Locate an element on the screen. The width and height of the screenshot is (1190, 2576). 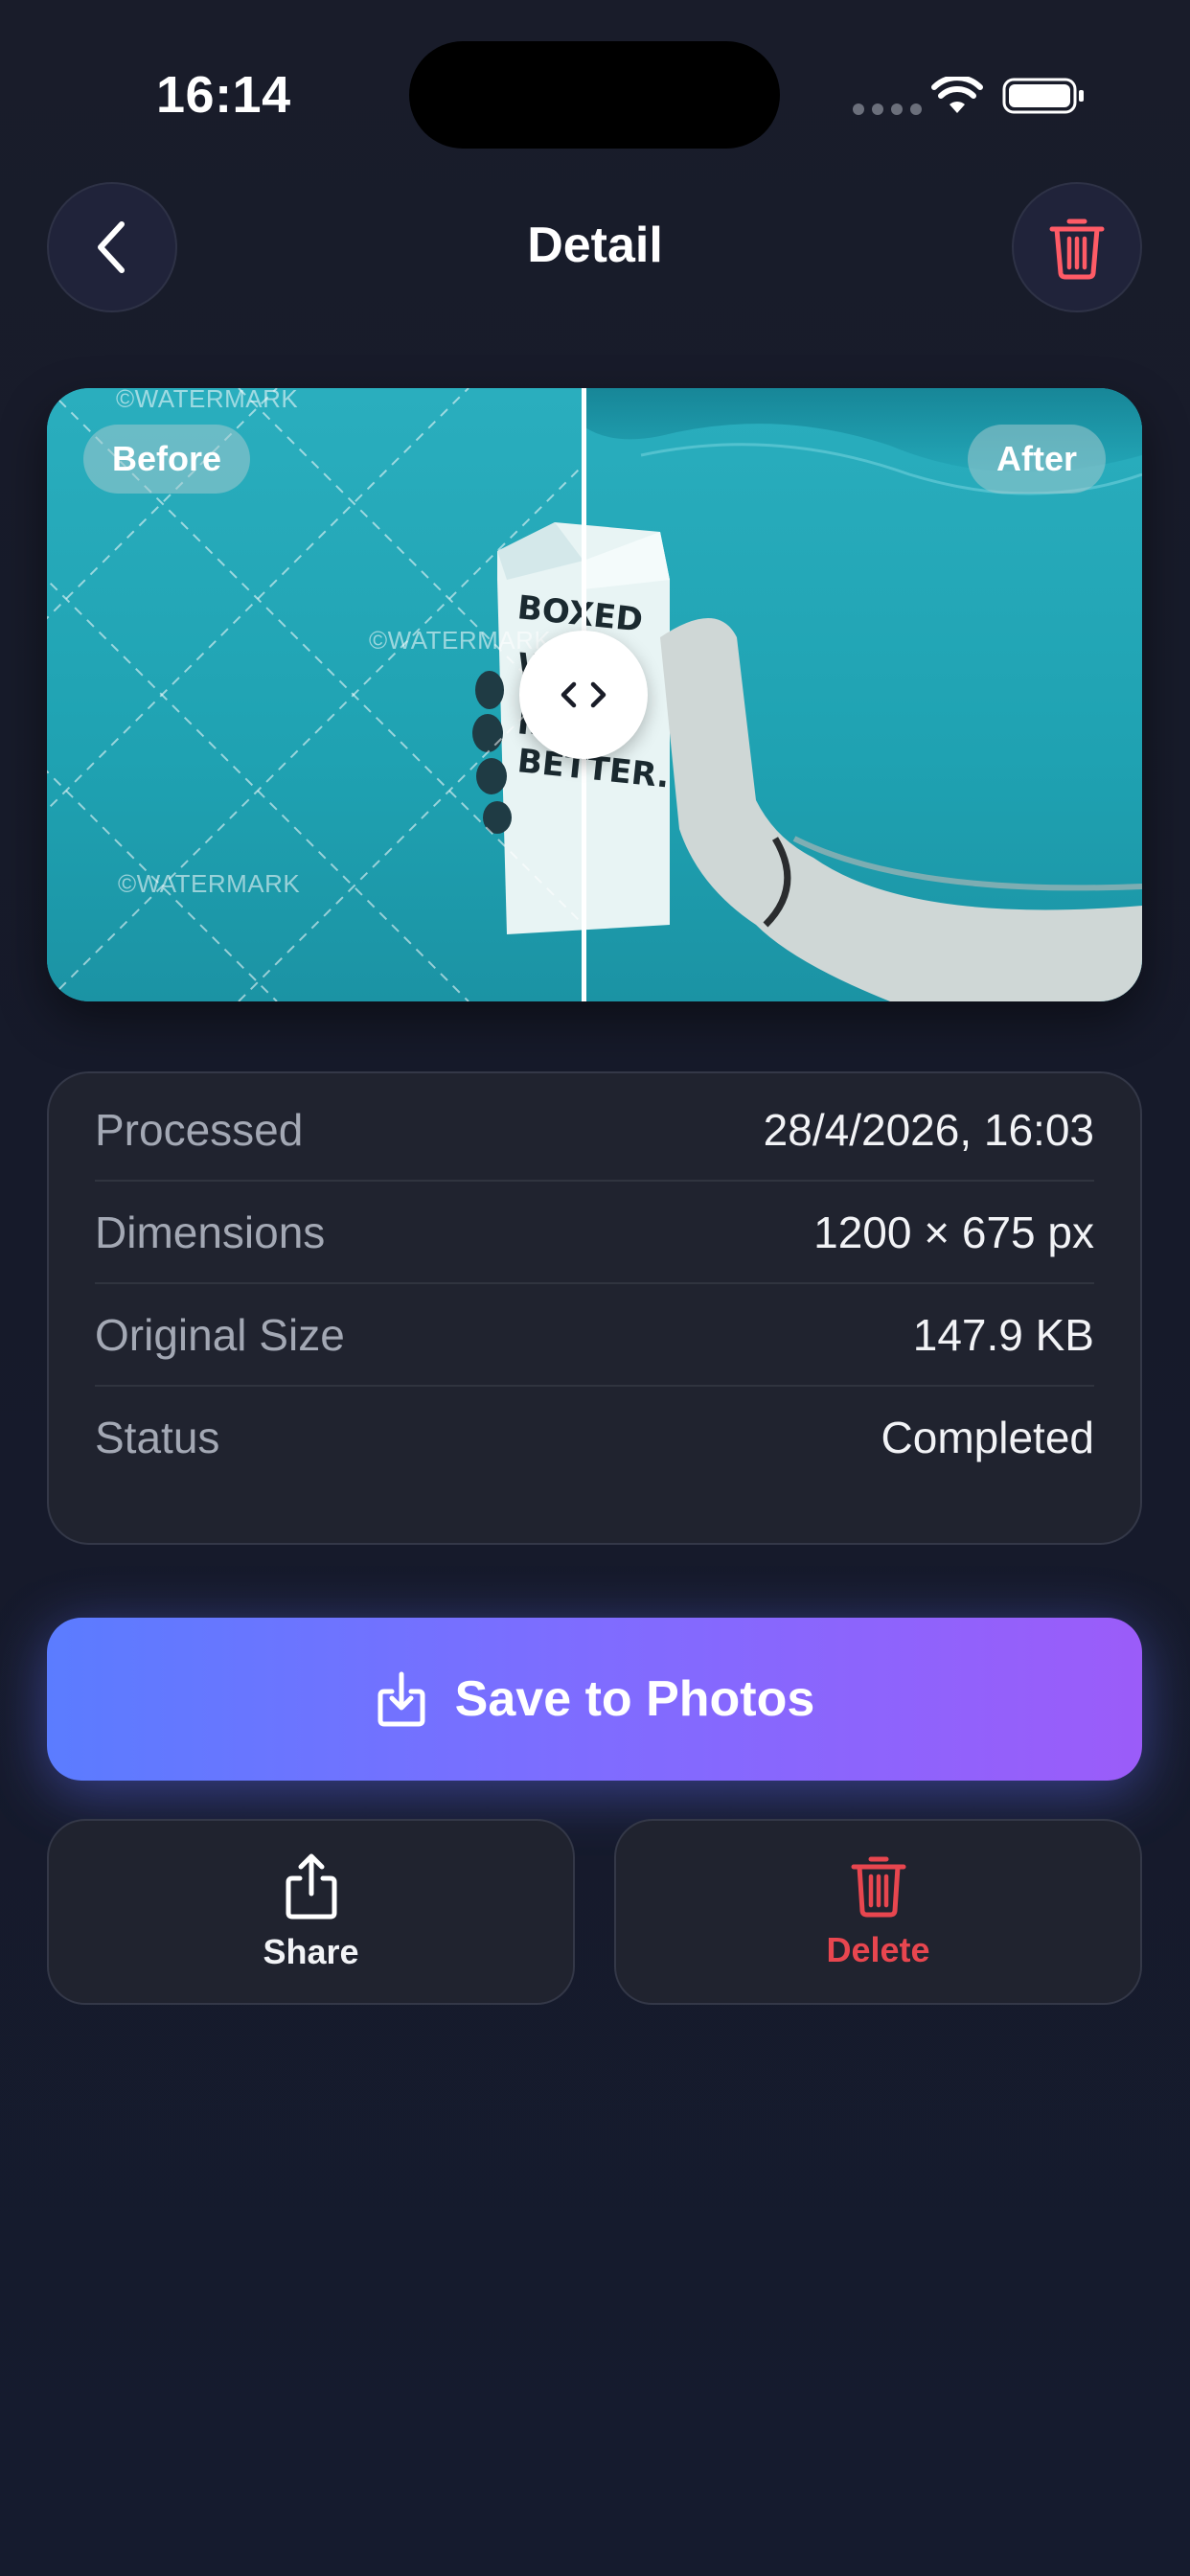
after-label: After is located at coordinates (1037, 459).